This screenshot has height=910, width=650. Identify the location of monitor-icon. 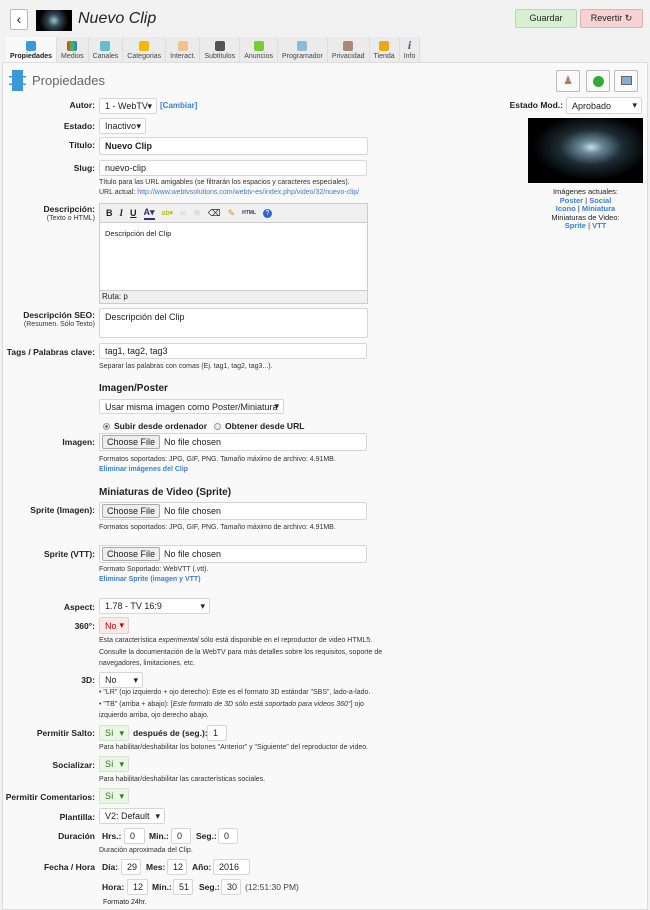
(626, 80).